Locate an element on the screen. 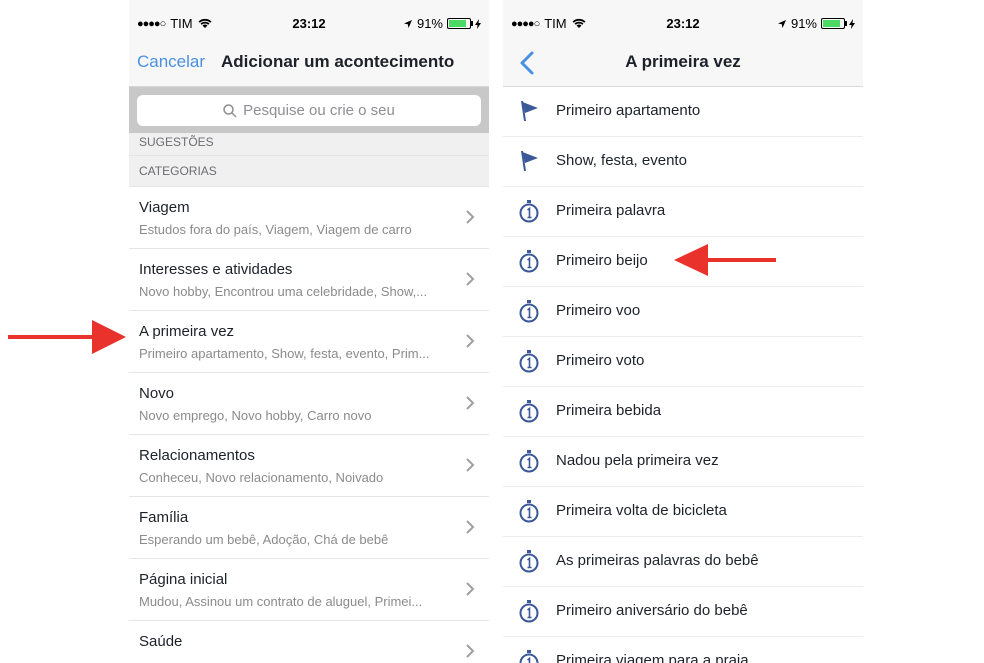 The height and width of the screenshot is (663, 984). section-header-categories: CATEGORIAS is located at coordinates (309, 171).